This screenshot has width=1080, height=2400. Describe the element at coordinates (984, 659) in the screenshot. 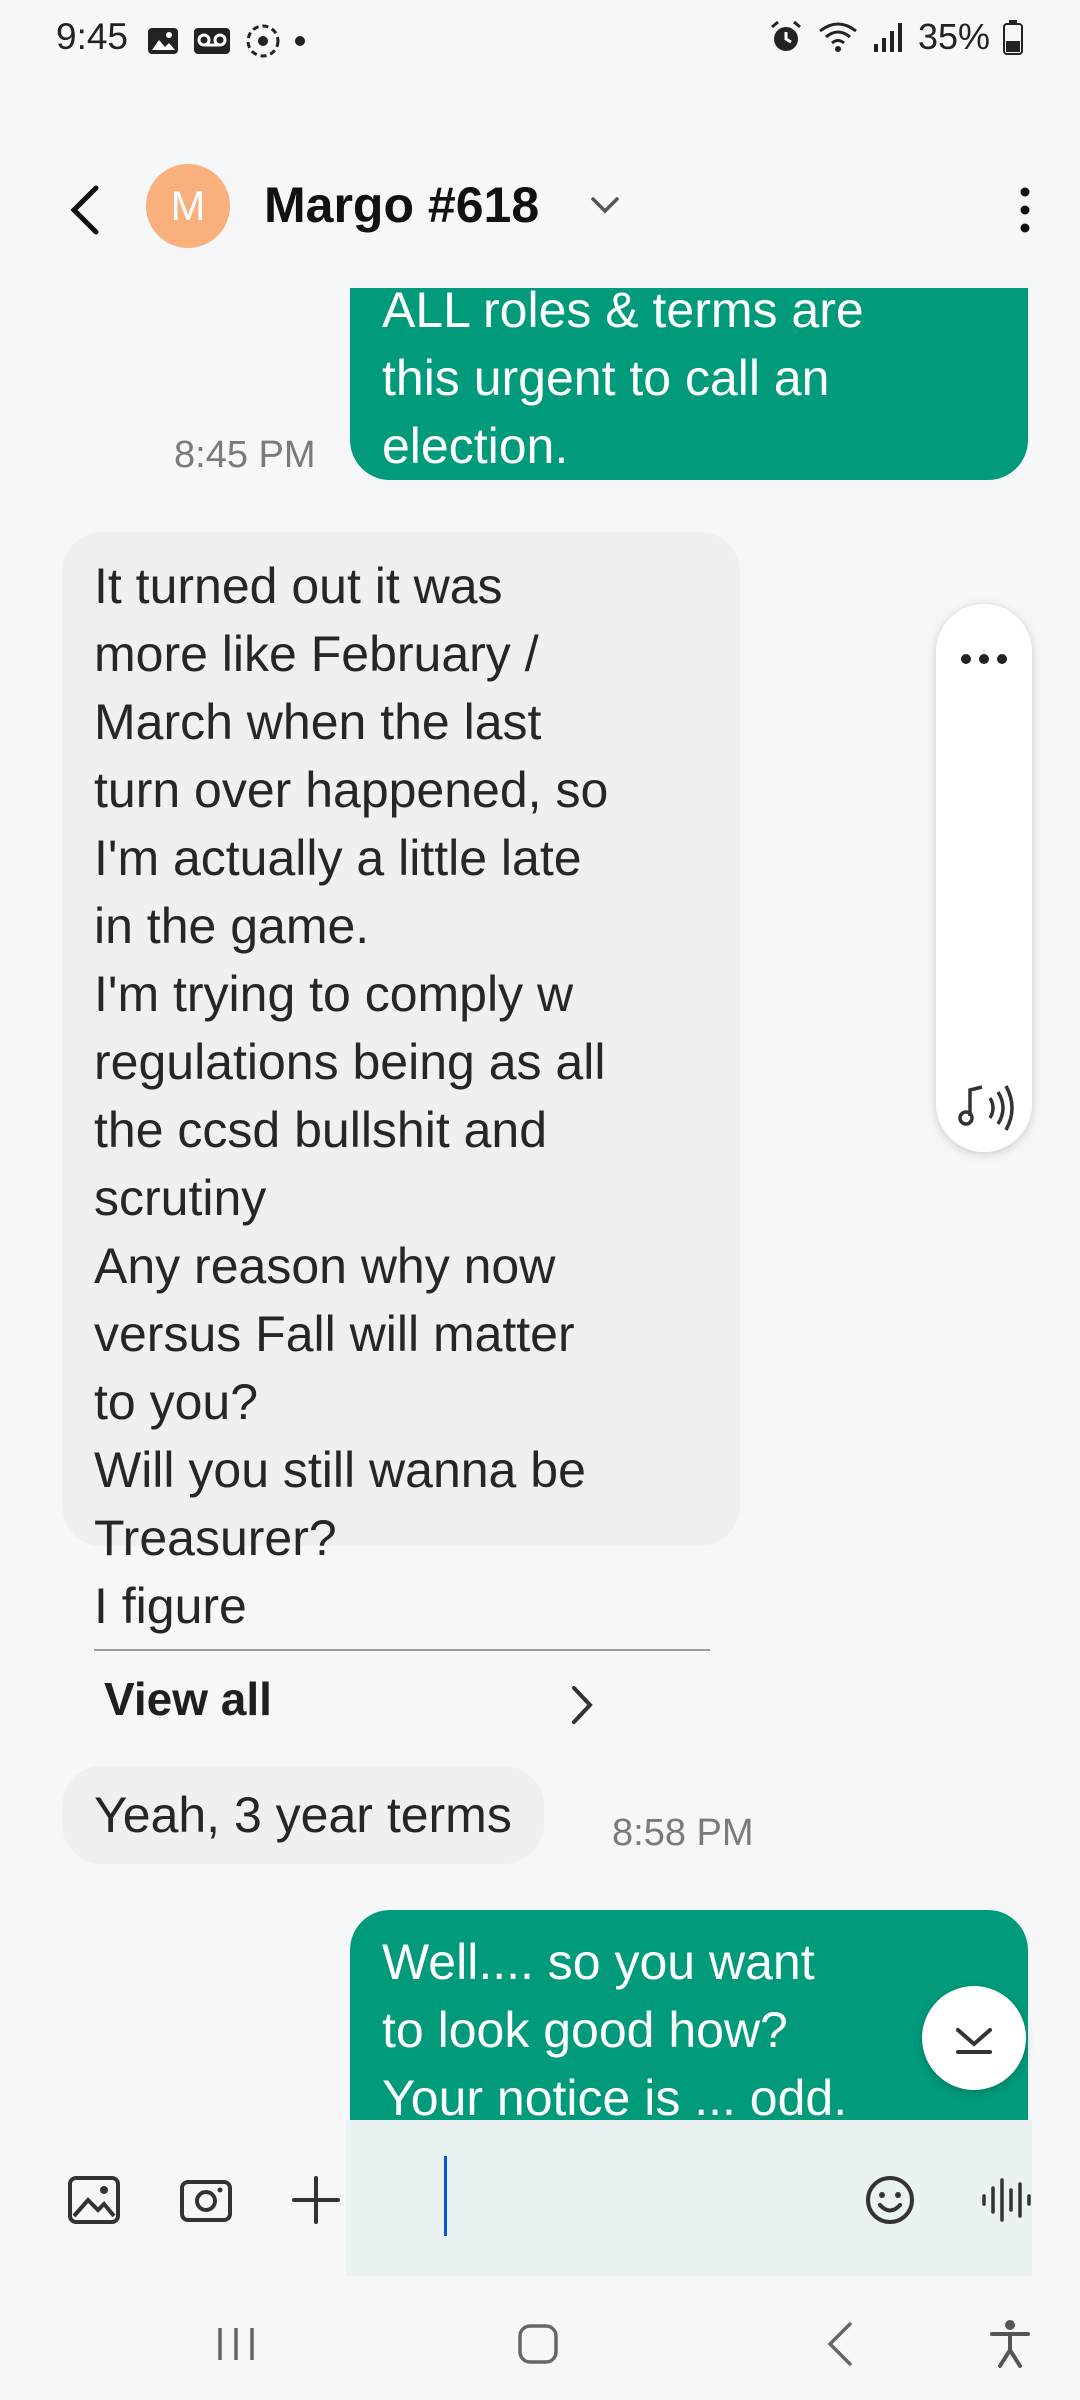

I see `more-horizontal-icon` at that location.